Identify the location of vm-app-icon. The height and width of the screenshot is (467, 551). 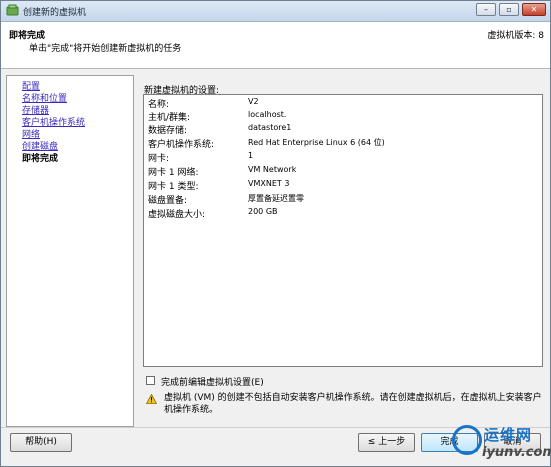
(12, 10).